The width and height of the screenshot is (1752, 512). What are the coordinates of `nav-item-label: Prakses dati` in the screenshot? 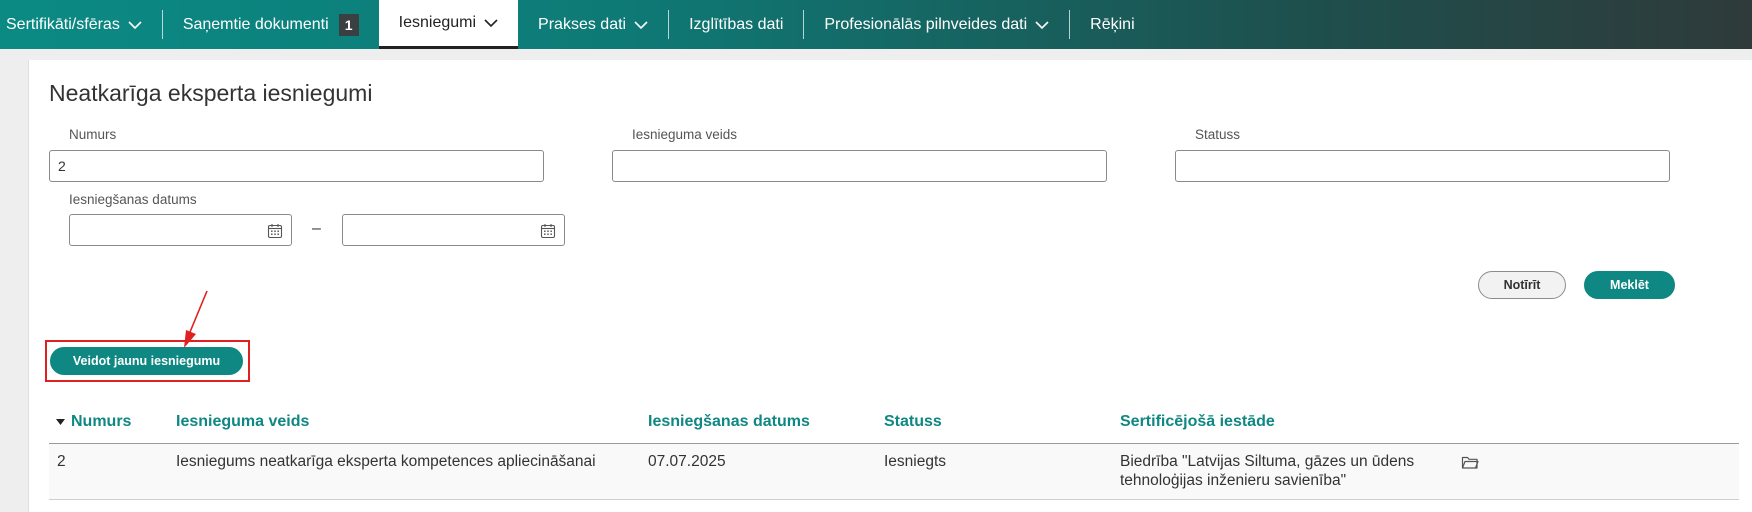 It's located at (582, 24).